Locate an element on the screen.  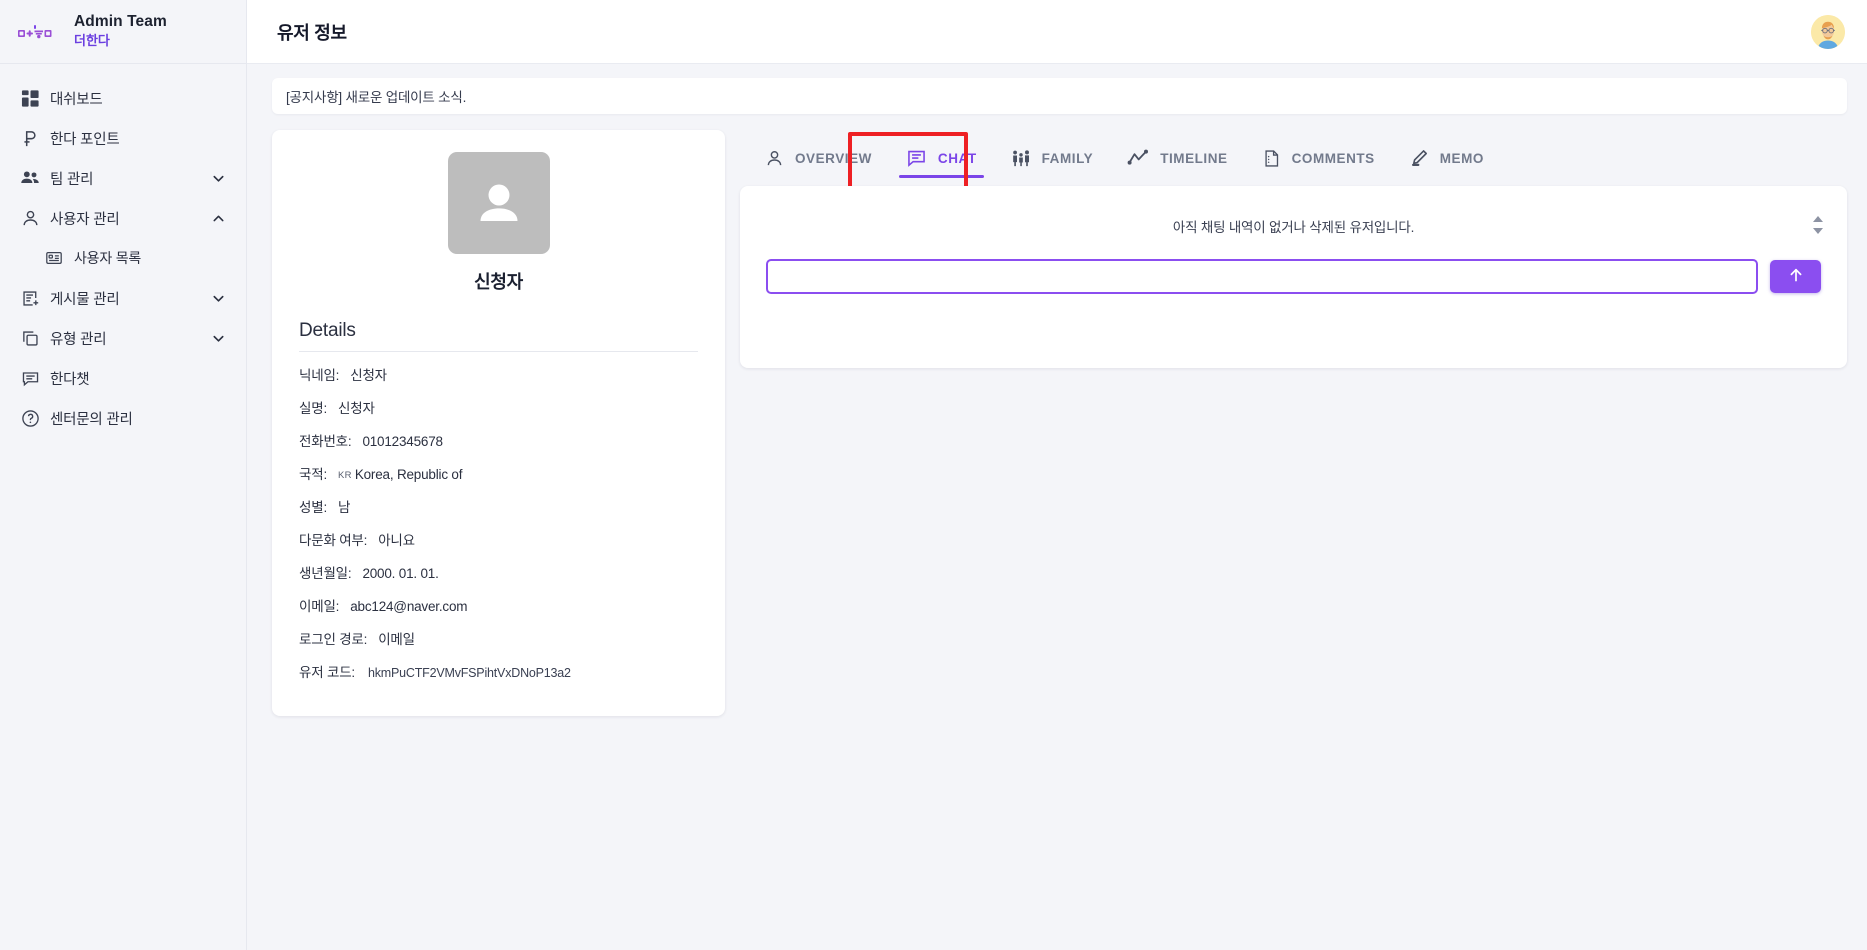
chat-input-row is located at coordinates (1293, 276).